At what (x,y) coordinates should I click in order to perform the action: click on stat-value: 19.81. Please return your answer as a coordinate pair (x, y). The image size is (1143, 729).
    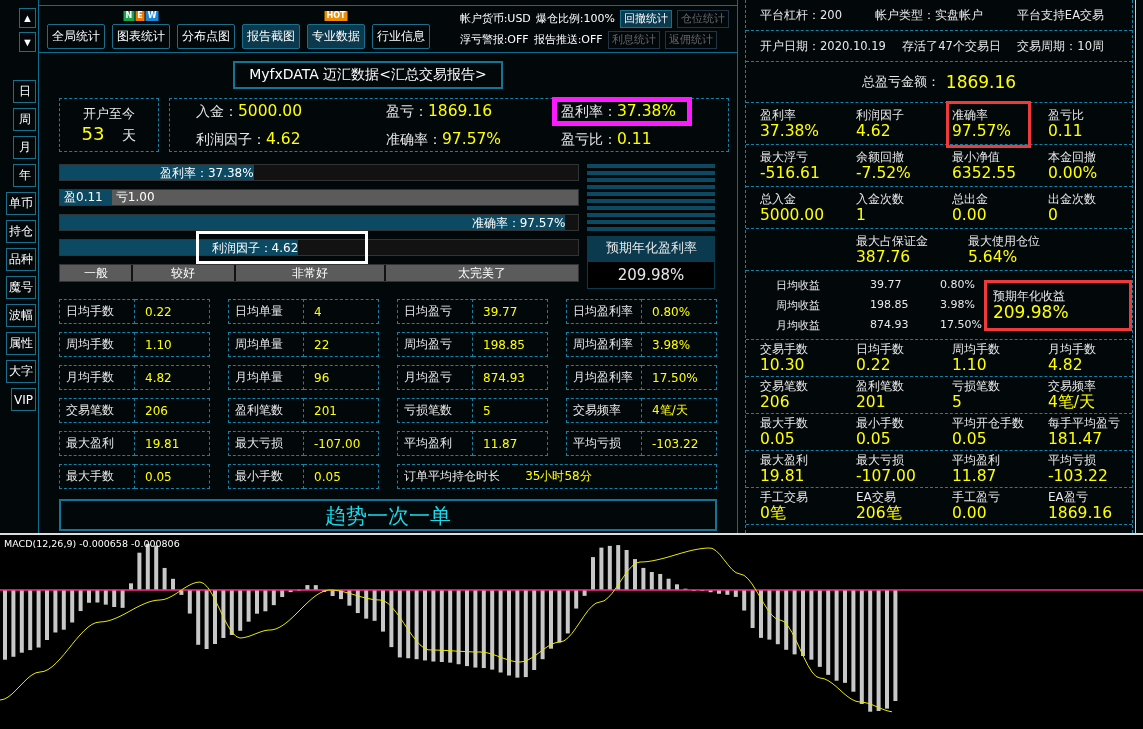
    Looking at the image, I should click on (172, 443).